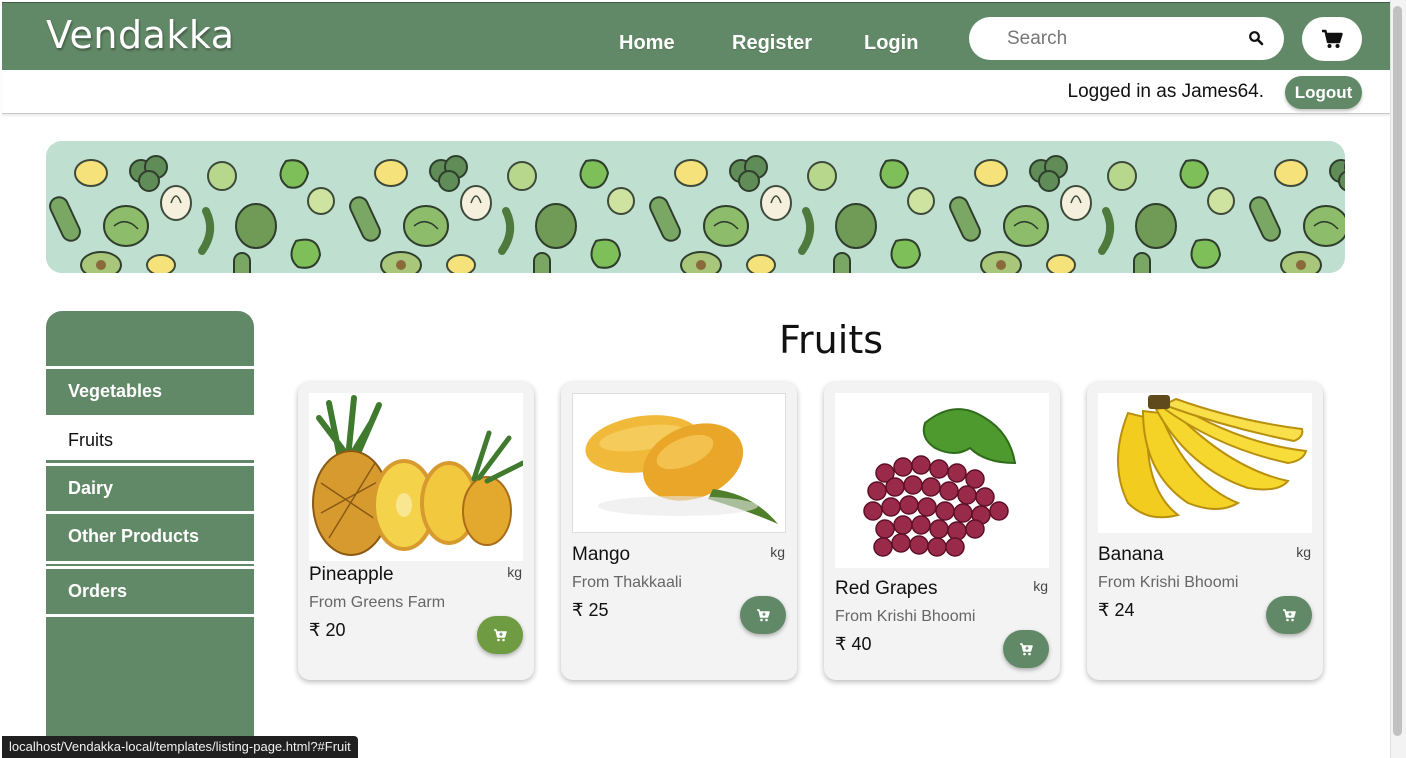  What do you see at coordinates (853, 644) in the screenshot?
I see `product-price: ₹ 40` at bounding box center [853, 644].